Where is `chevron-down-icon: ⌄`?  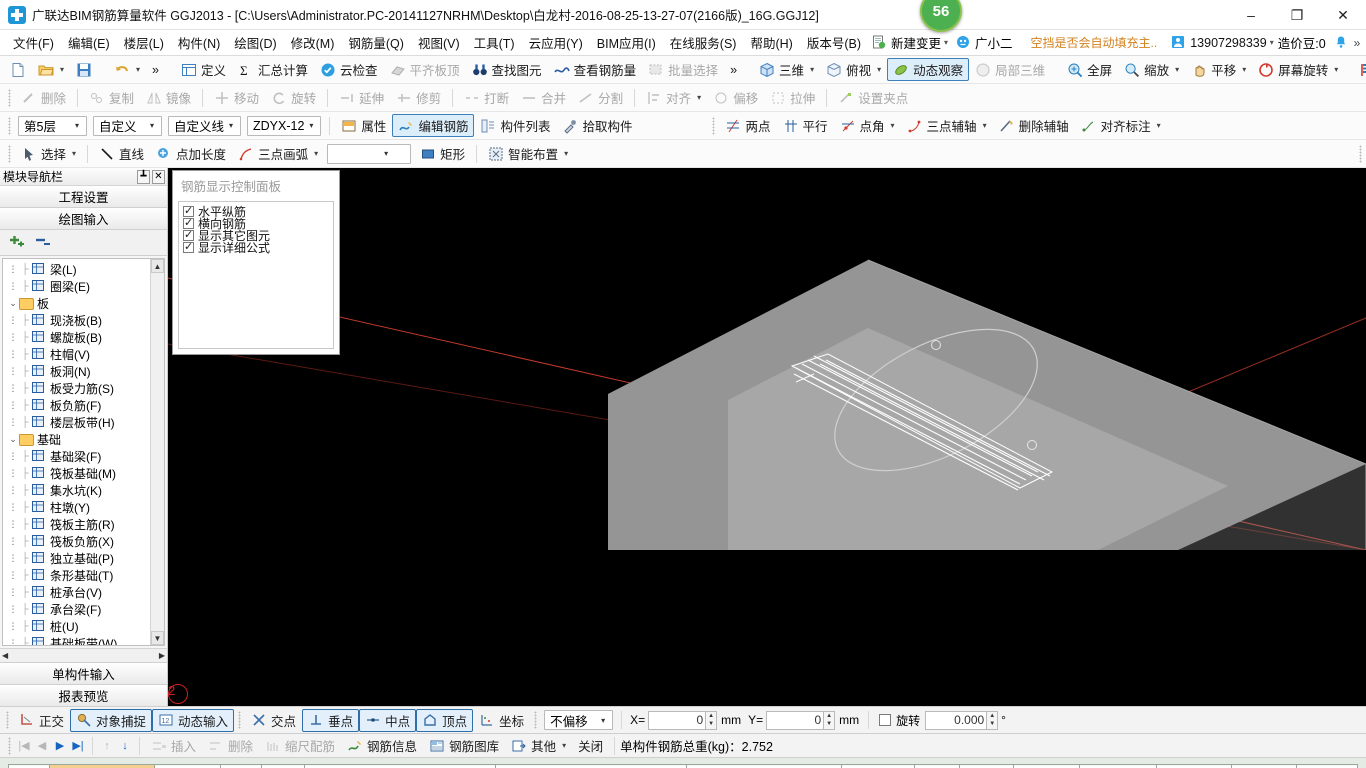
chevron-down-icon: ⌄ is located at coordinates (13, 303).